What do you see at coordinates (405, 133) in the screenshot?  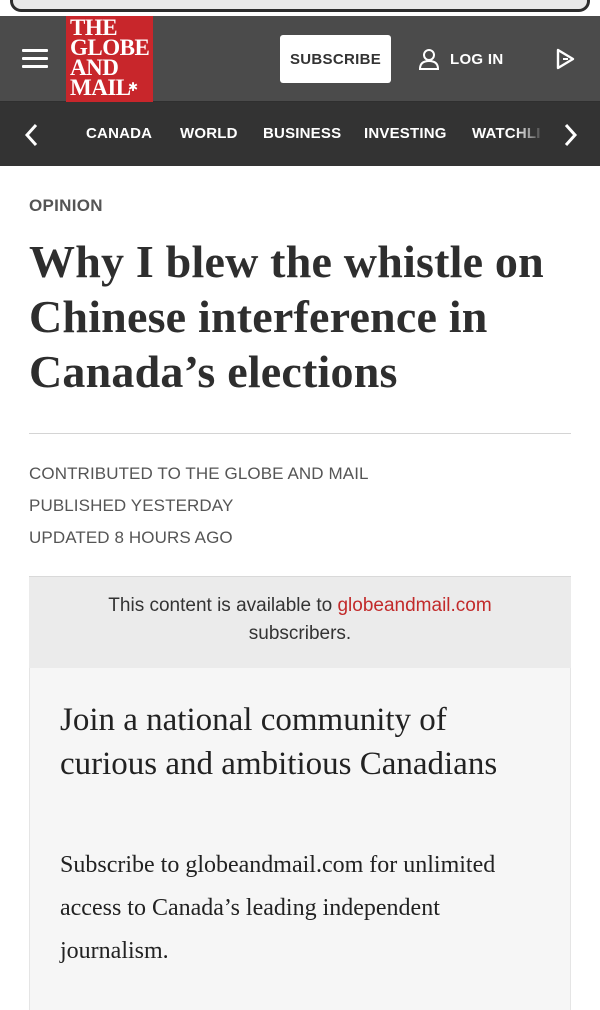 I see `nav-item-investing: INVESTING` at bounding box center [405, 133].